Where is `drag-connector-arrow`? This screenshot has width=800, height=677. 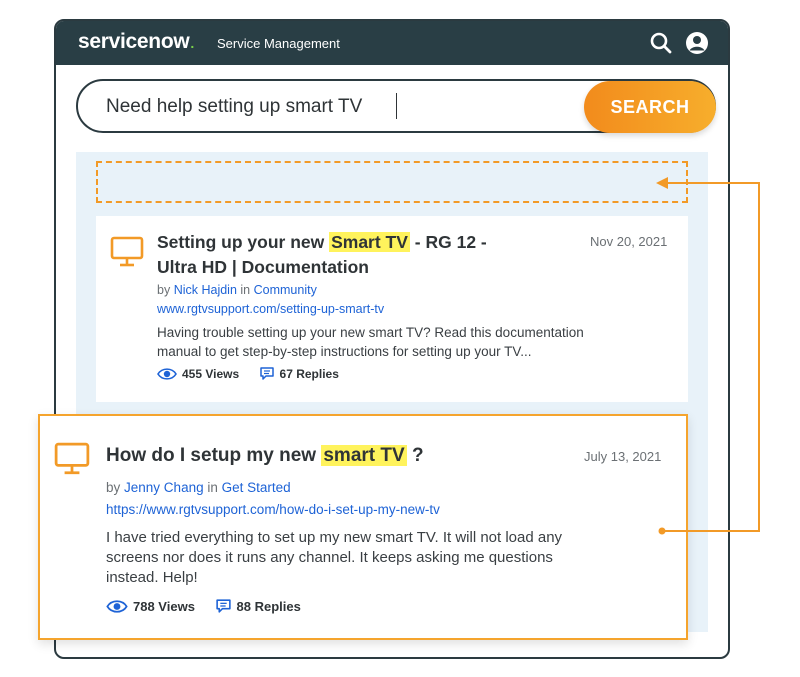
drag-connector-arrow is located at coordinates (708, 356).